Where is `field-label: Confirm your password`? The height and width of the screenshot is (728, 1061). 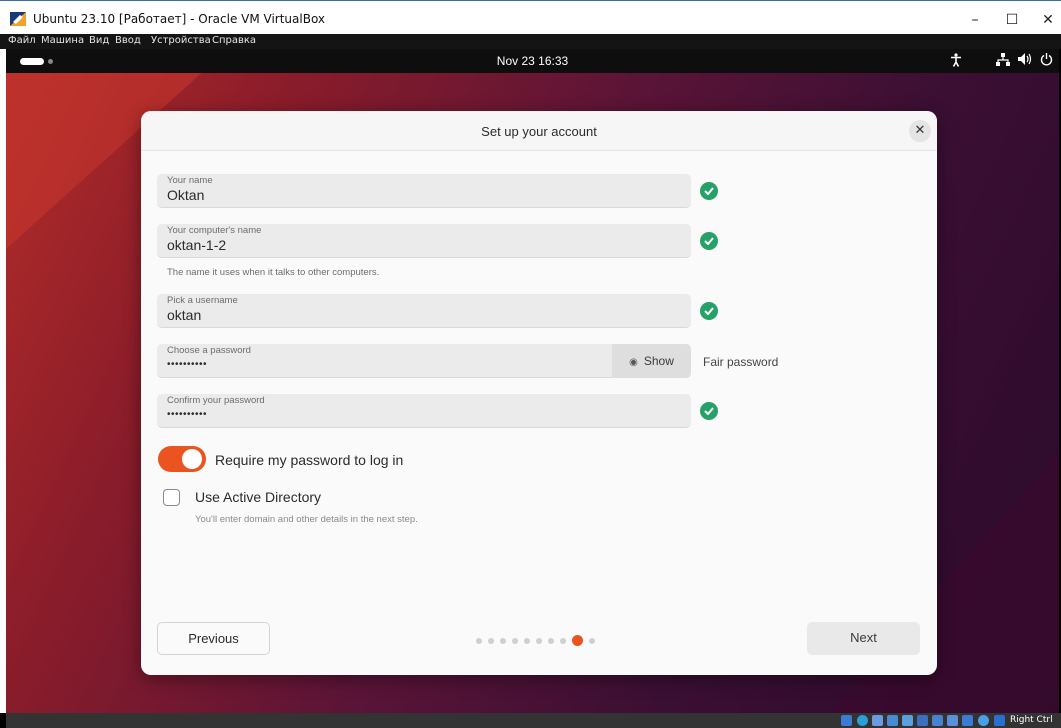 field-label: Confirm your password is located at coordinates (216, 400).